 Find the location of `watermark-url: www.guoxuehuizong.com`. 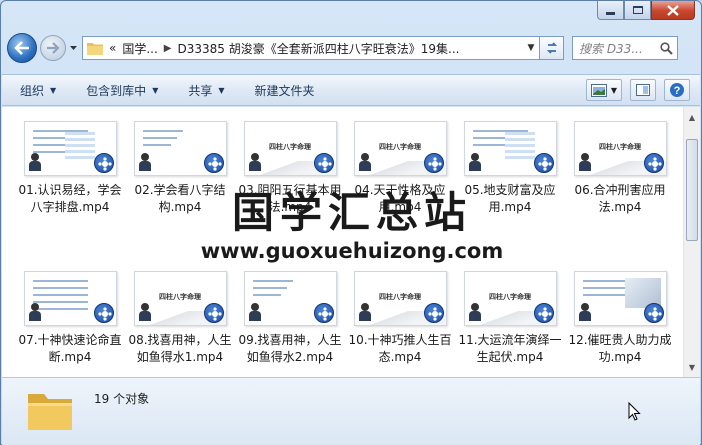

watermark-url: www.guoxuehuizong.com is located at coordinates (352, 251).